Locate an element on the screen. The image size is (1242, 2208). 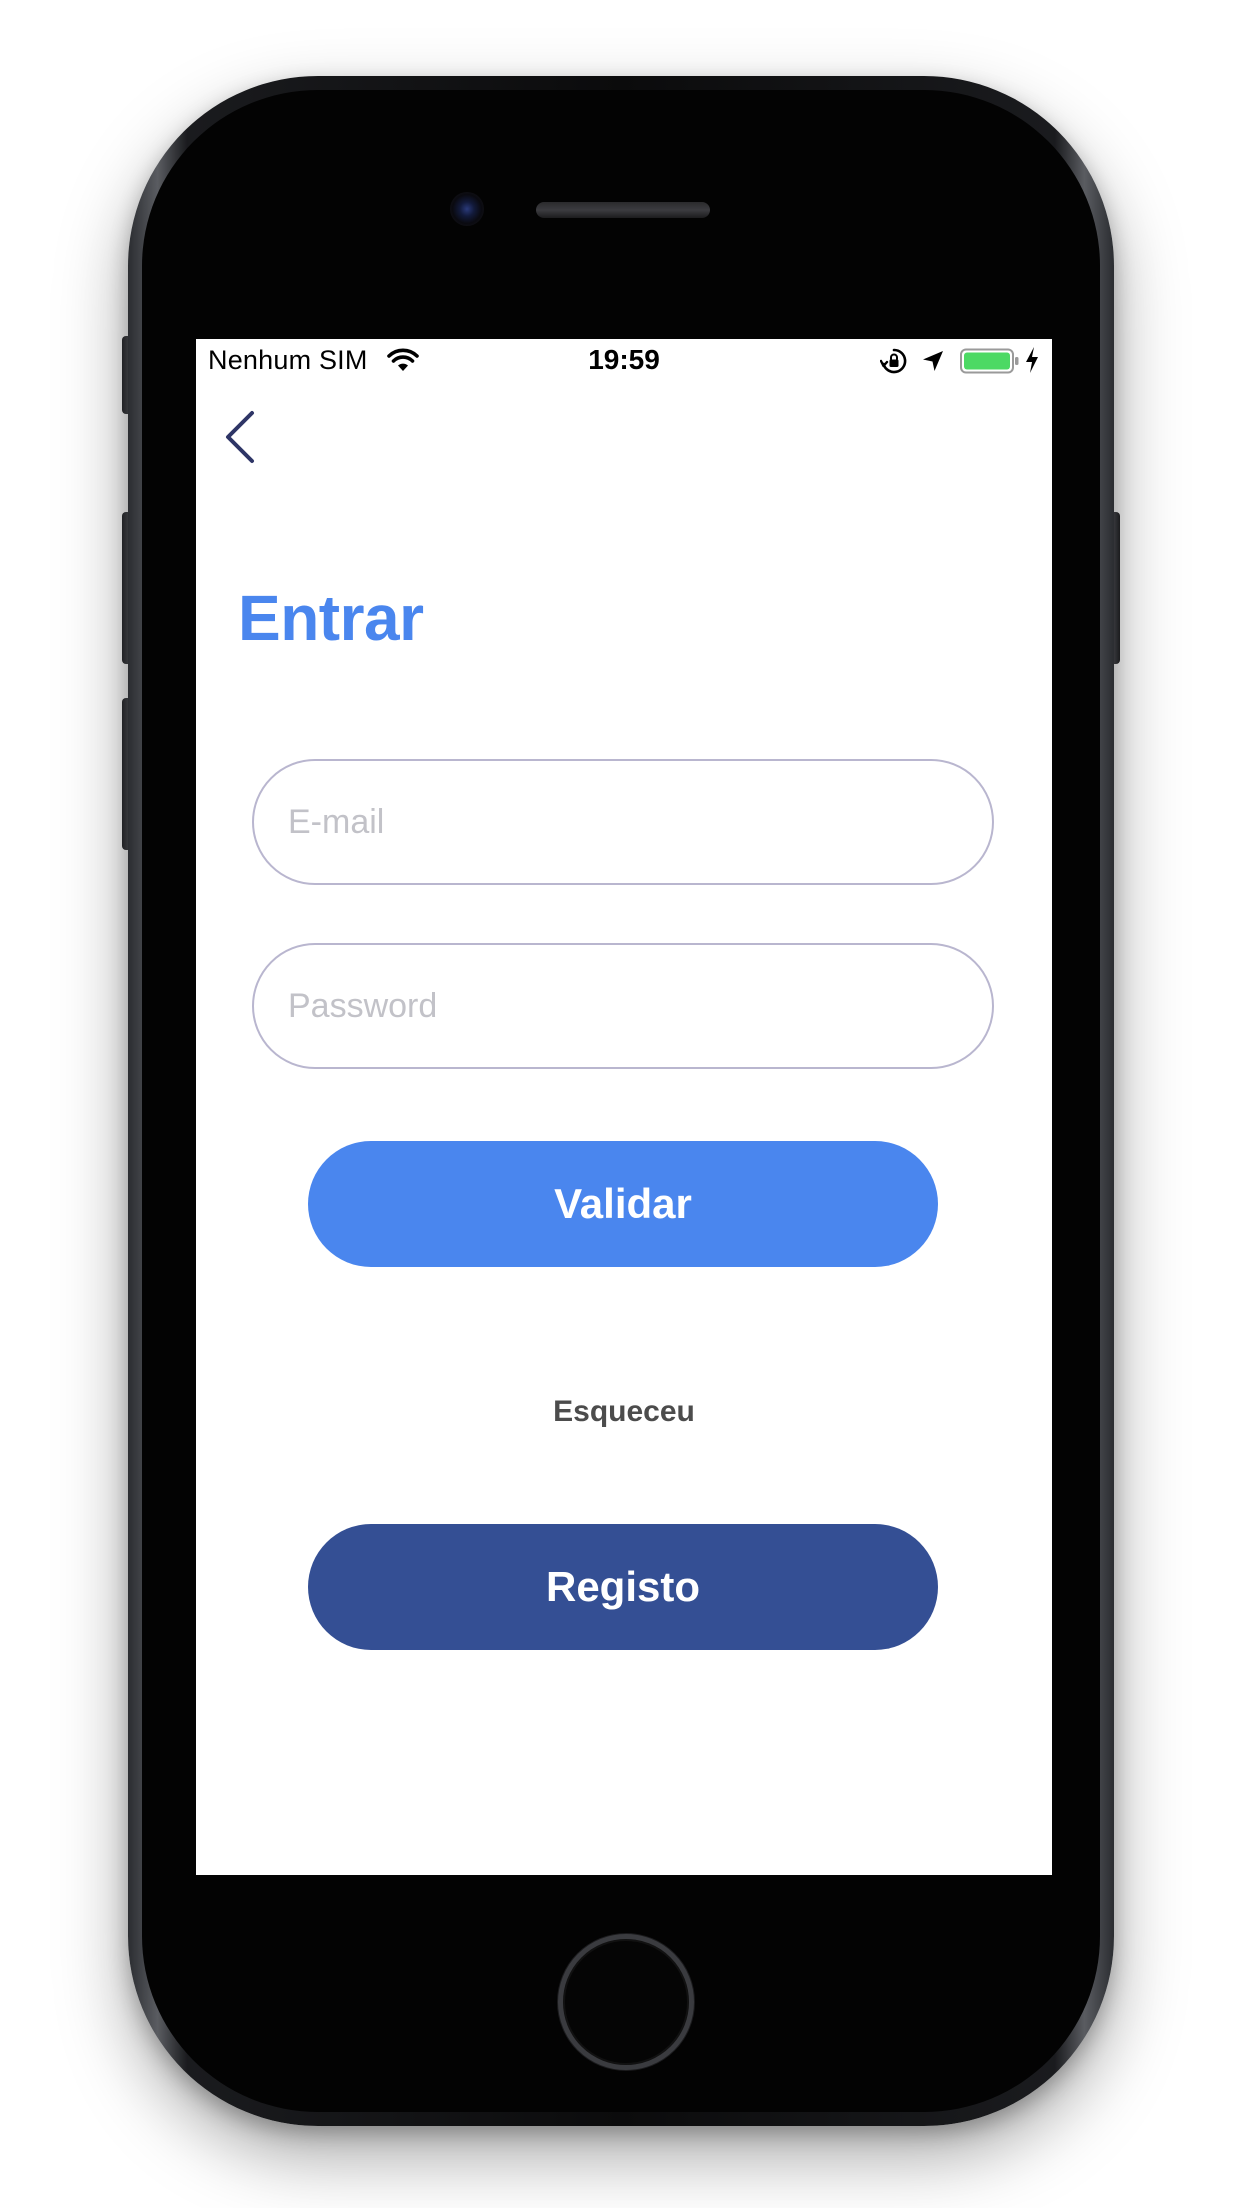
back-button is located at coordinates (243, 437).